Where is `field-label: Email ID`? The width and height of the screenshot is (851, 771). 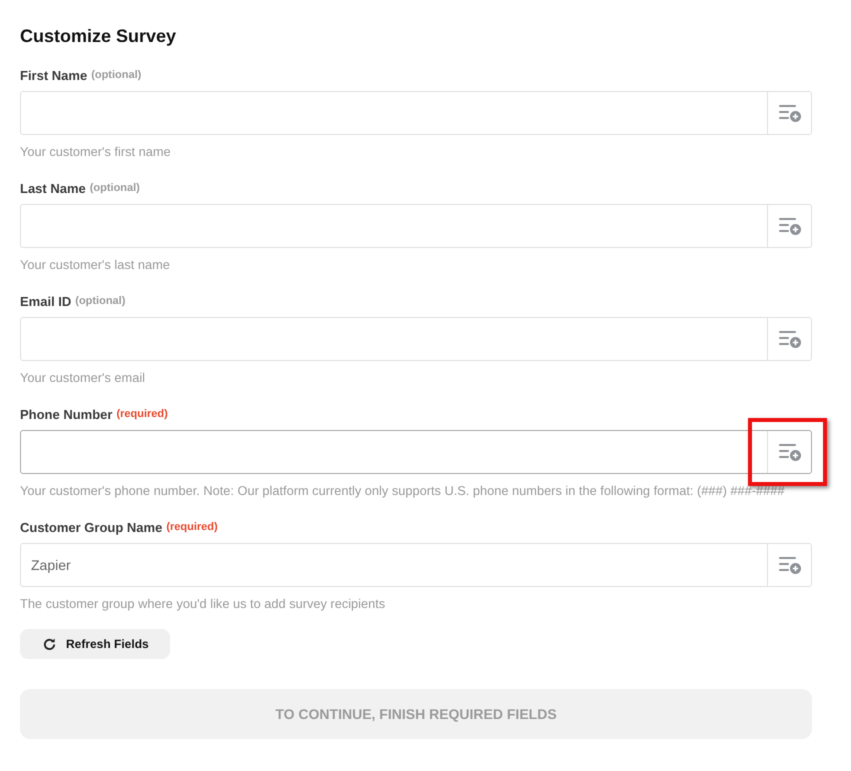
field-label: Email ID is located at coordinates (46, 301).